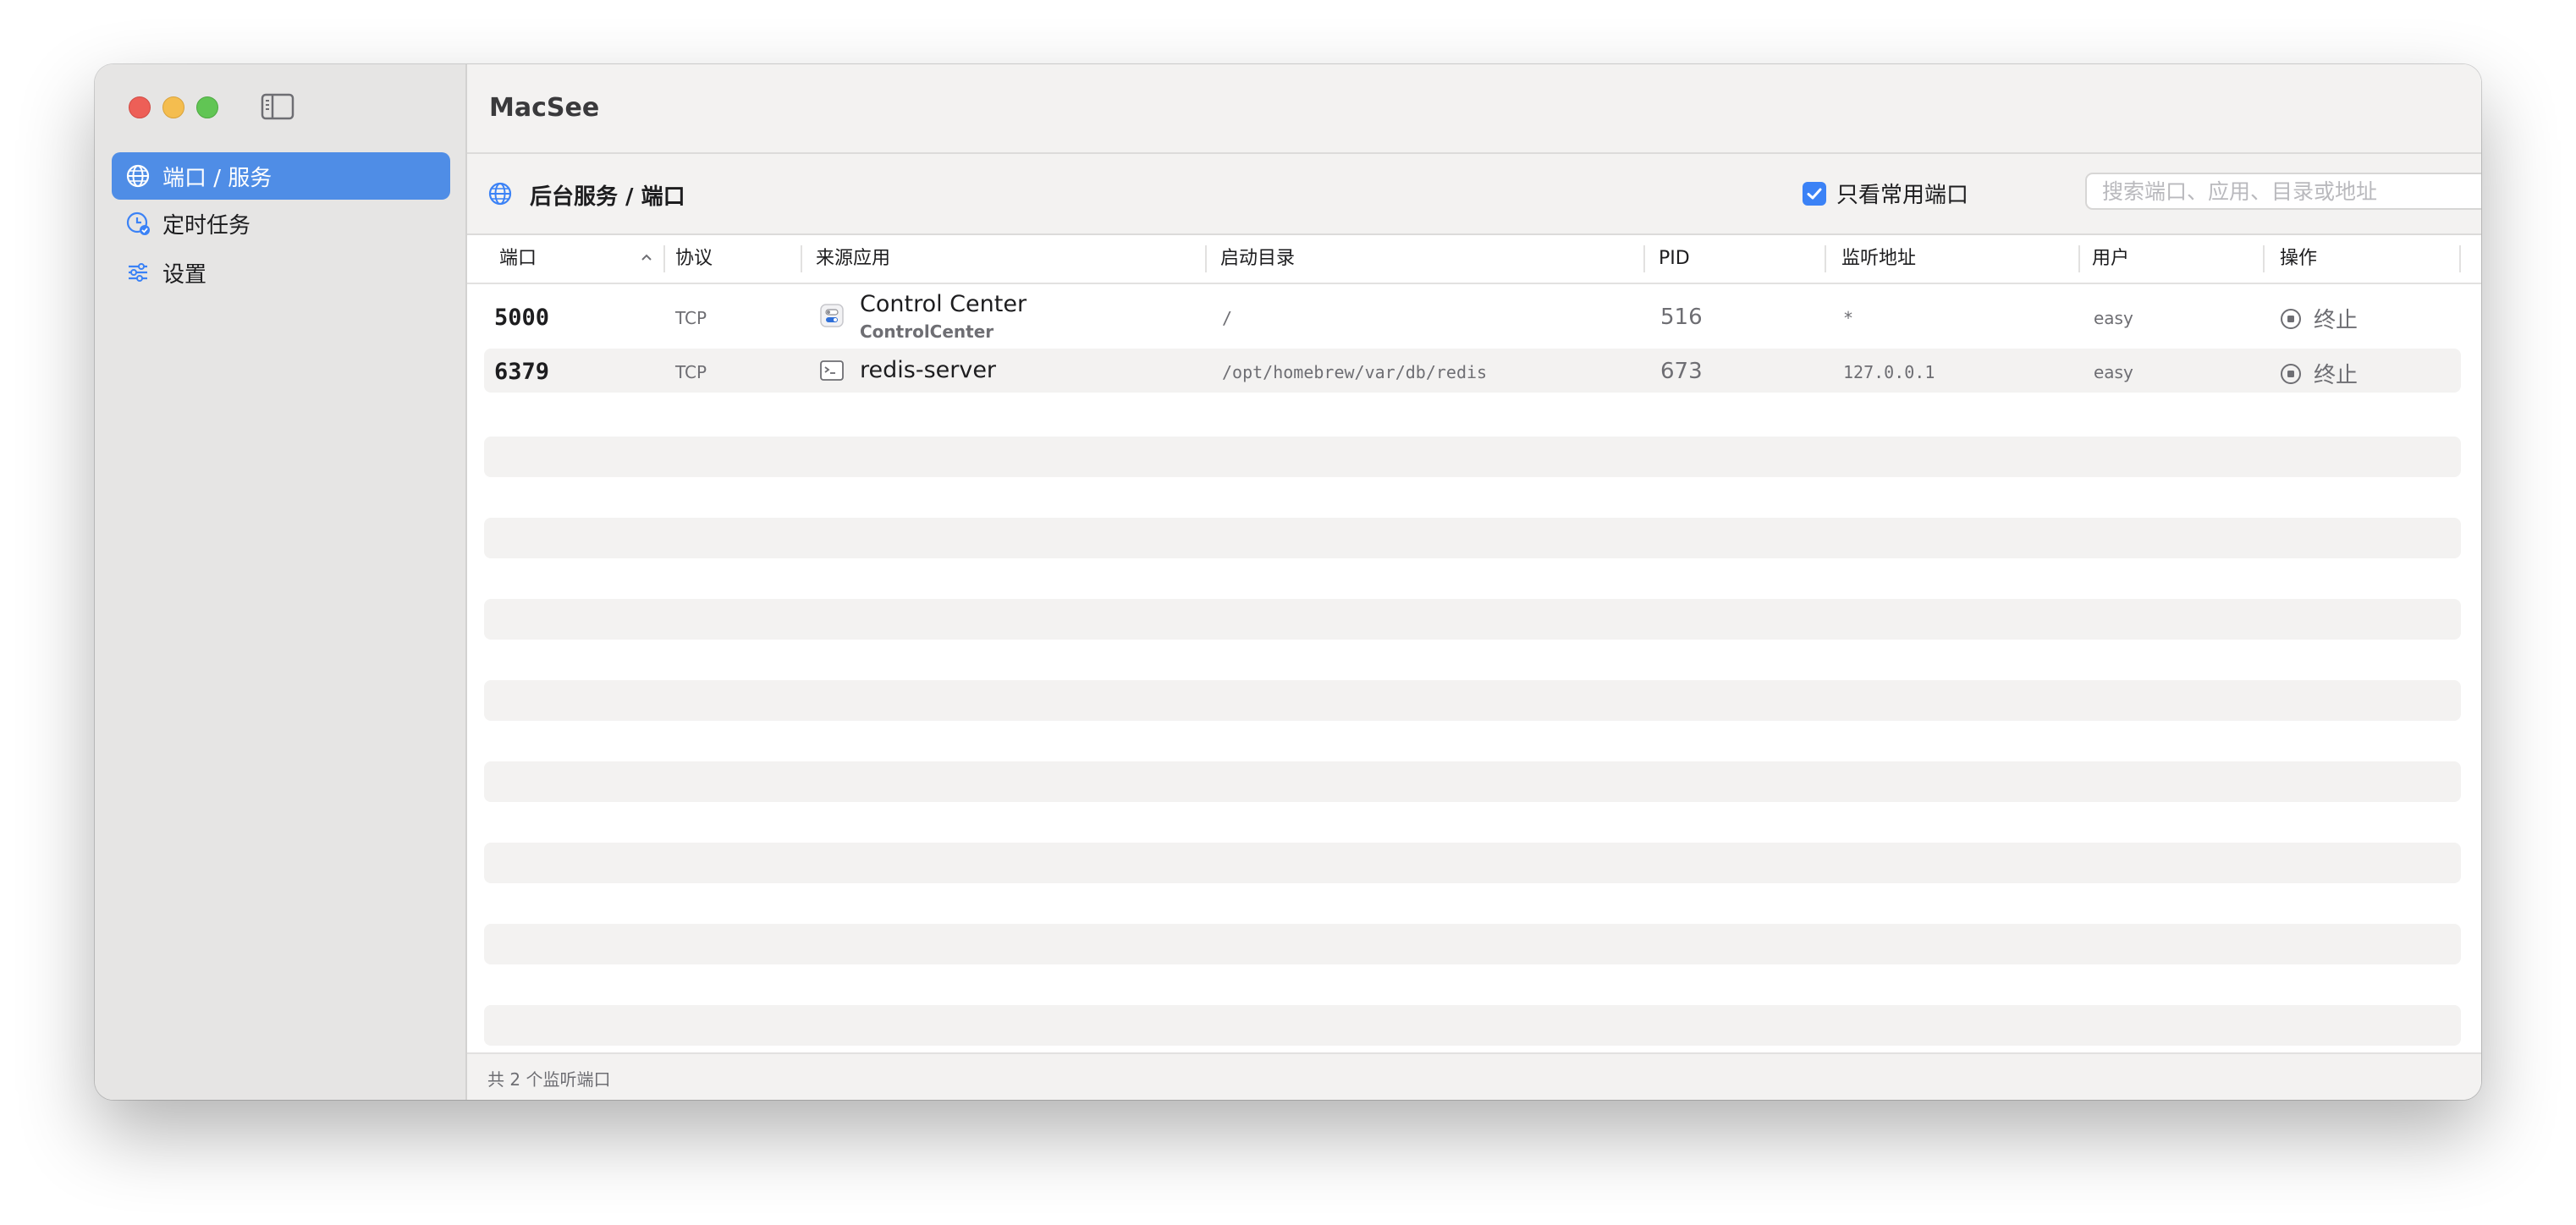  I want to click on common-ports-filter: 只看常用端口, so click(1885, 193).